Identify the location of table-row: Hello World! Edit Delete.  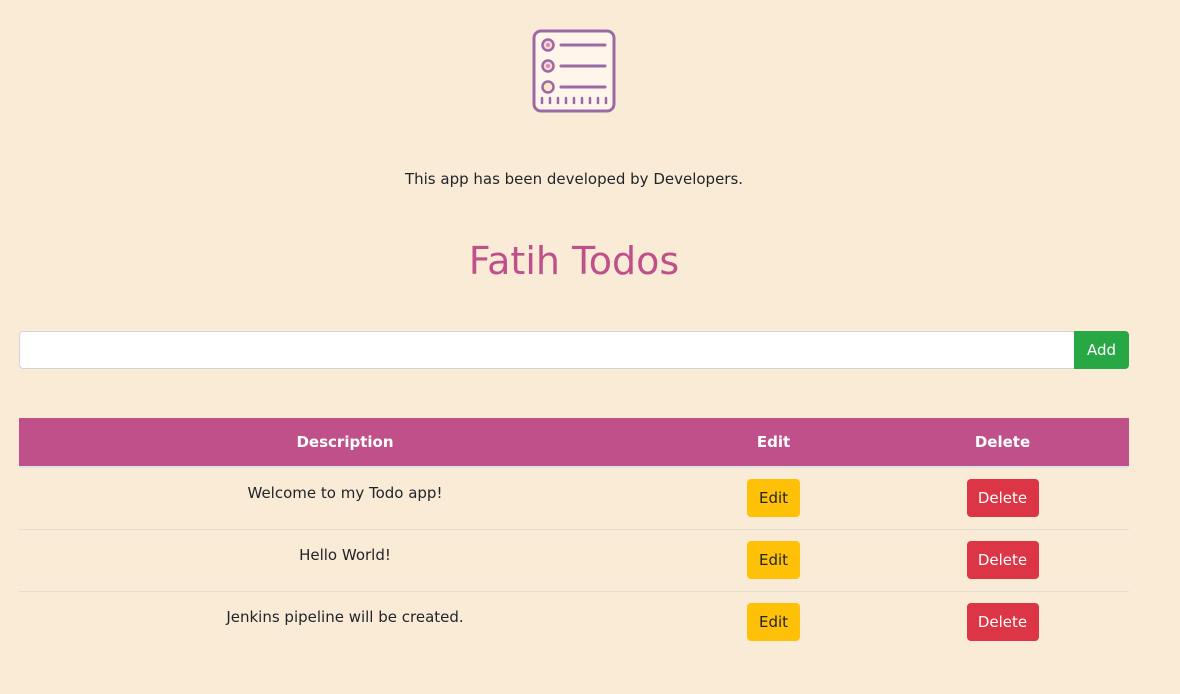
(574, 559).